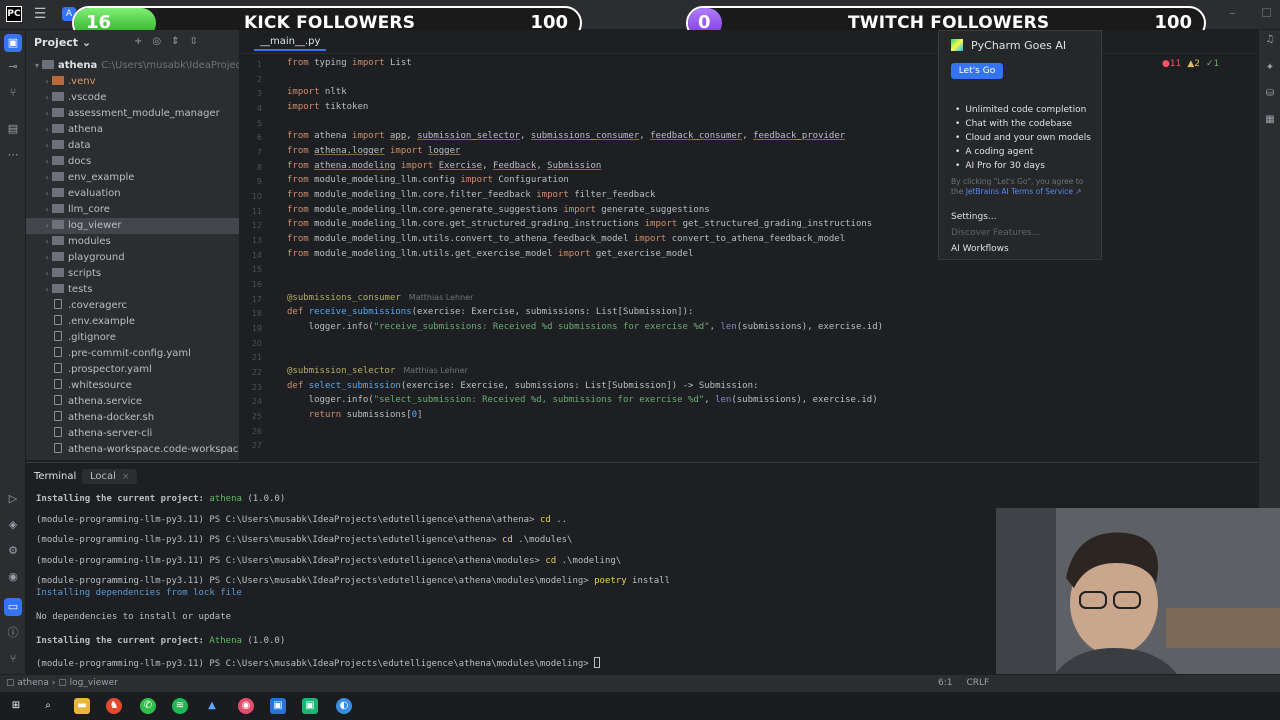 Image resolution: width=1280 pixels, height=720 pixels. What do you see at coordinates (278, 706) in the screenshot?
I see `intellij-icon: ▣` at bounding box center [278, 706].